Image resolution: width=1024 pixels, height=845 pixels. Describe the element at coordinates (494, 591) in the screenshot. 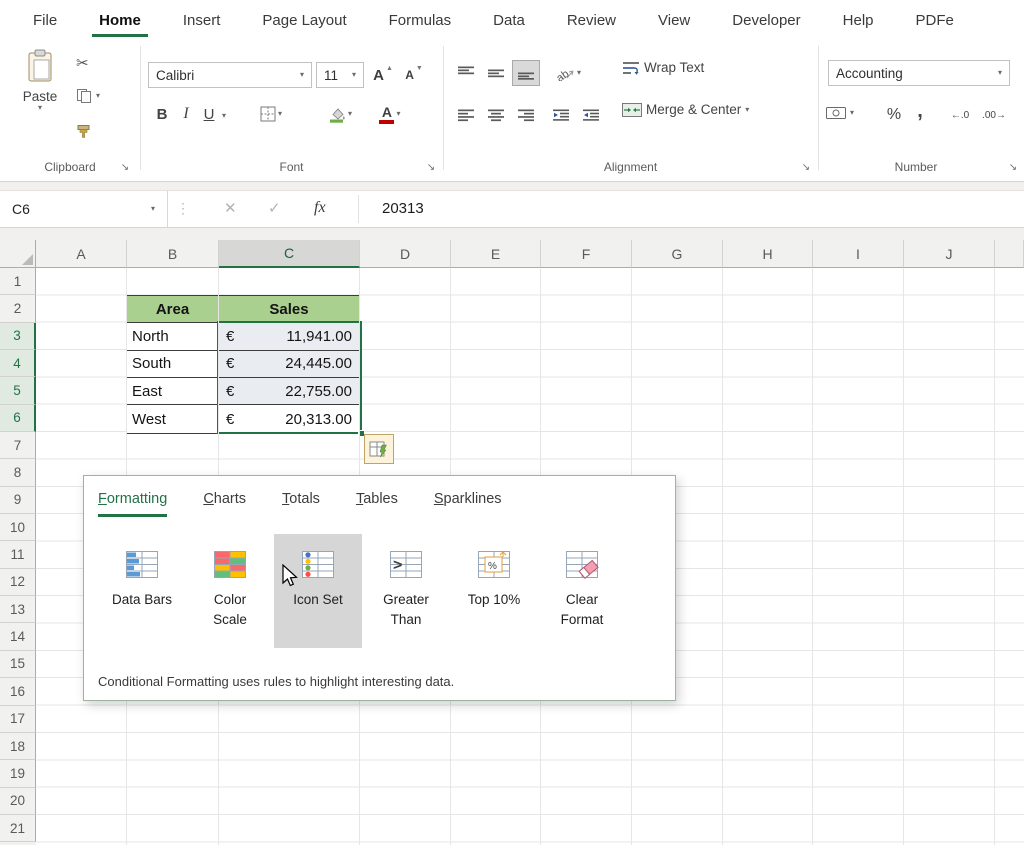

I see `qa-item-top-10: % Top 10%` at that location.